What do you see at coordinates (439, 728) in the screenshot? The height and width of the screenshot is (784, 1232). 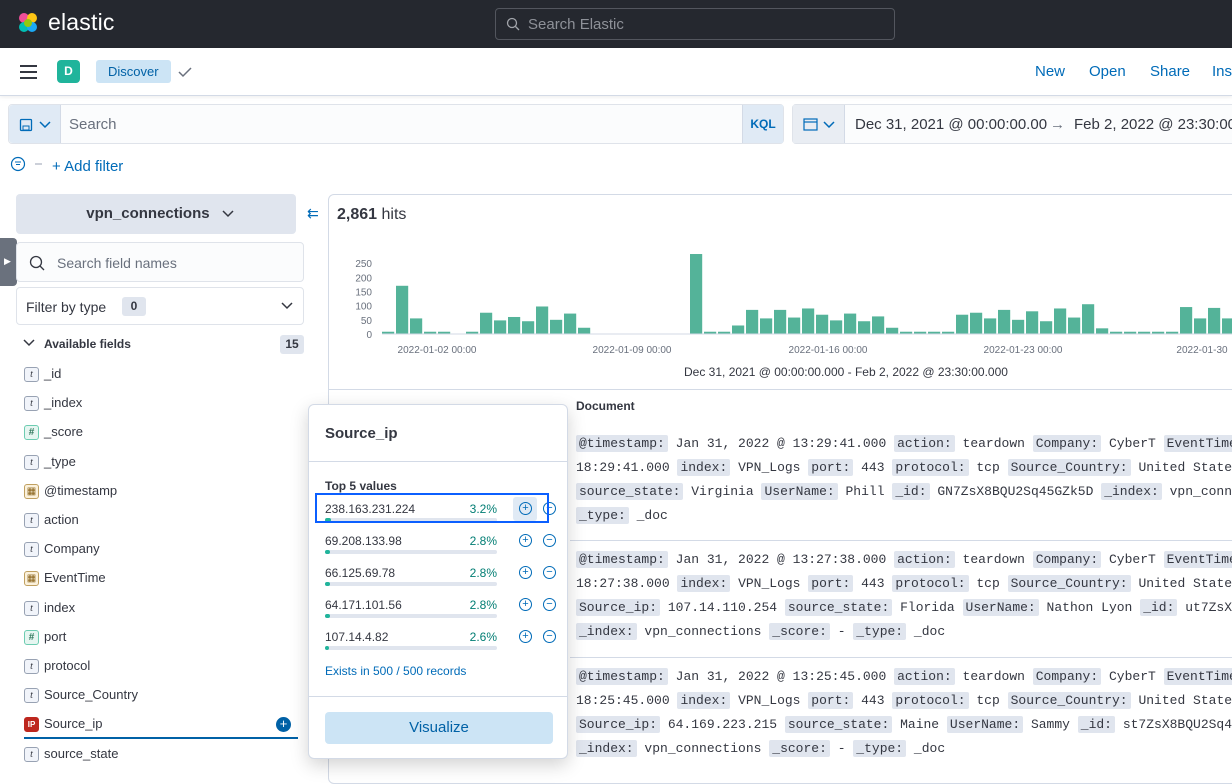 I see `visualize-button: Visualize` at bounding box center [439, 728].